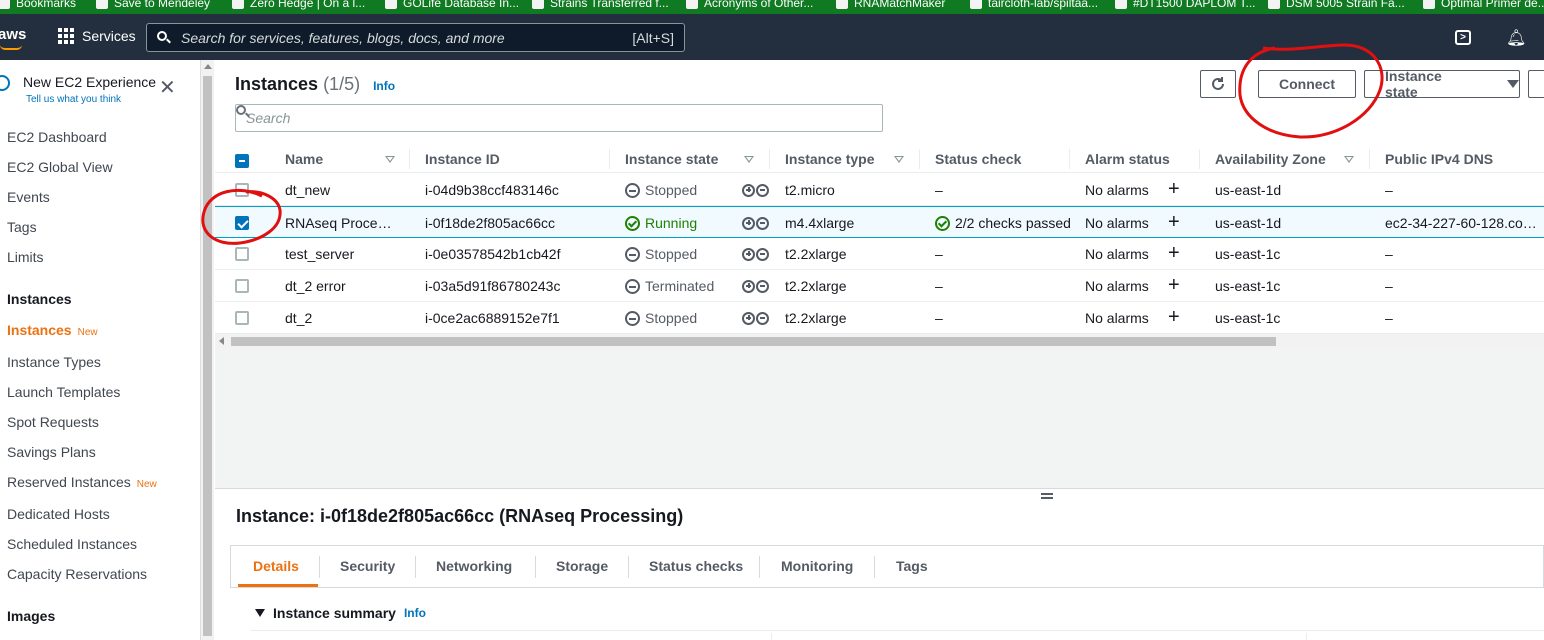 This screenshot has width=1544, height=640. Describe the element at coordinates (696, 566) in the screenshot. I see `tab-status-checks: Status checks` at that location.